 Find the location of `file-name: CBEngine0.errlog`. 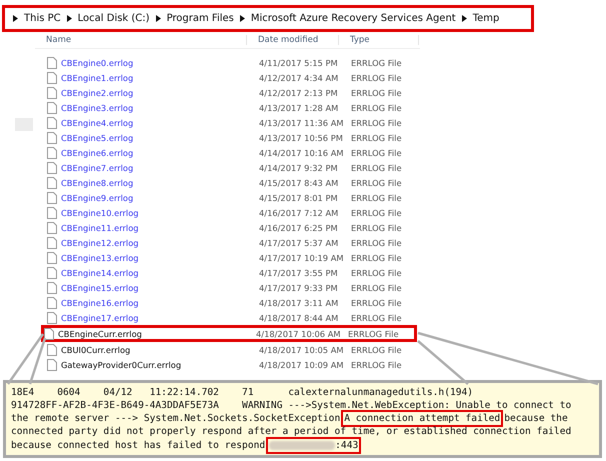

file-name: CBEngine0.errlog is located at coordinates (97, 63).